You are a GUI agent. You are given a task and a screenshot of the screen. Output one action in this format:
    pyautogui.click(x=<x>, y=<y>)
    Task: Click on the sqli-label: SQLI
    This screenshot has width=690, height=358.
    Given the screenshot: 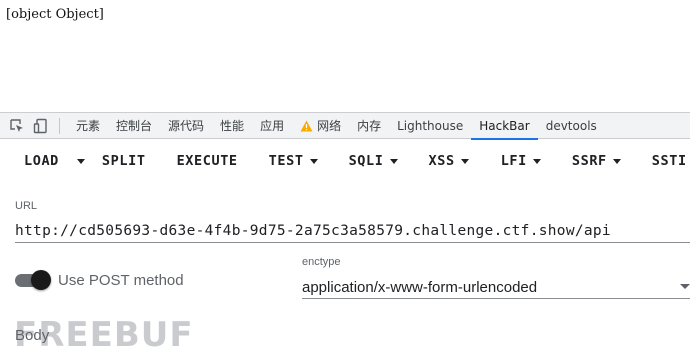 What is the action you would take?
    pyautogui.click(x=366, y=161)
    